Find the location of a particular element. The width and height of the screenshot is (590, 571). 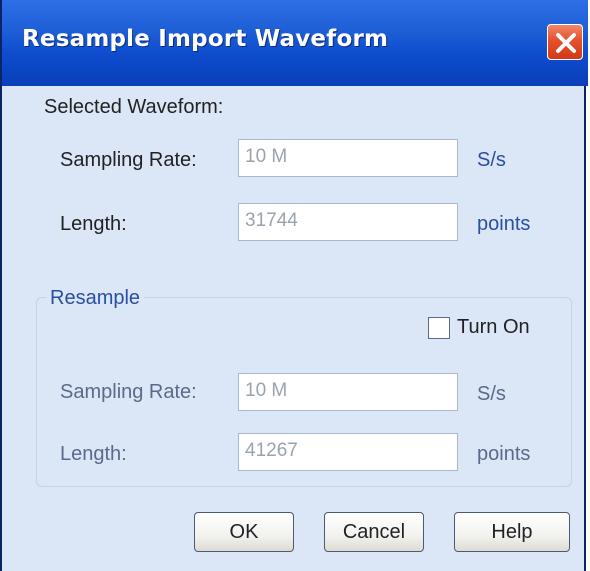

resample-sampling-rate-label: Sampling Rate: is located at coordinates (128, 392).